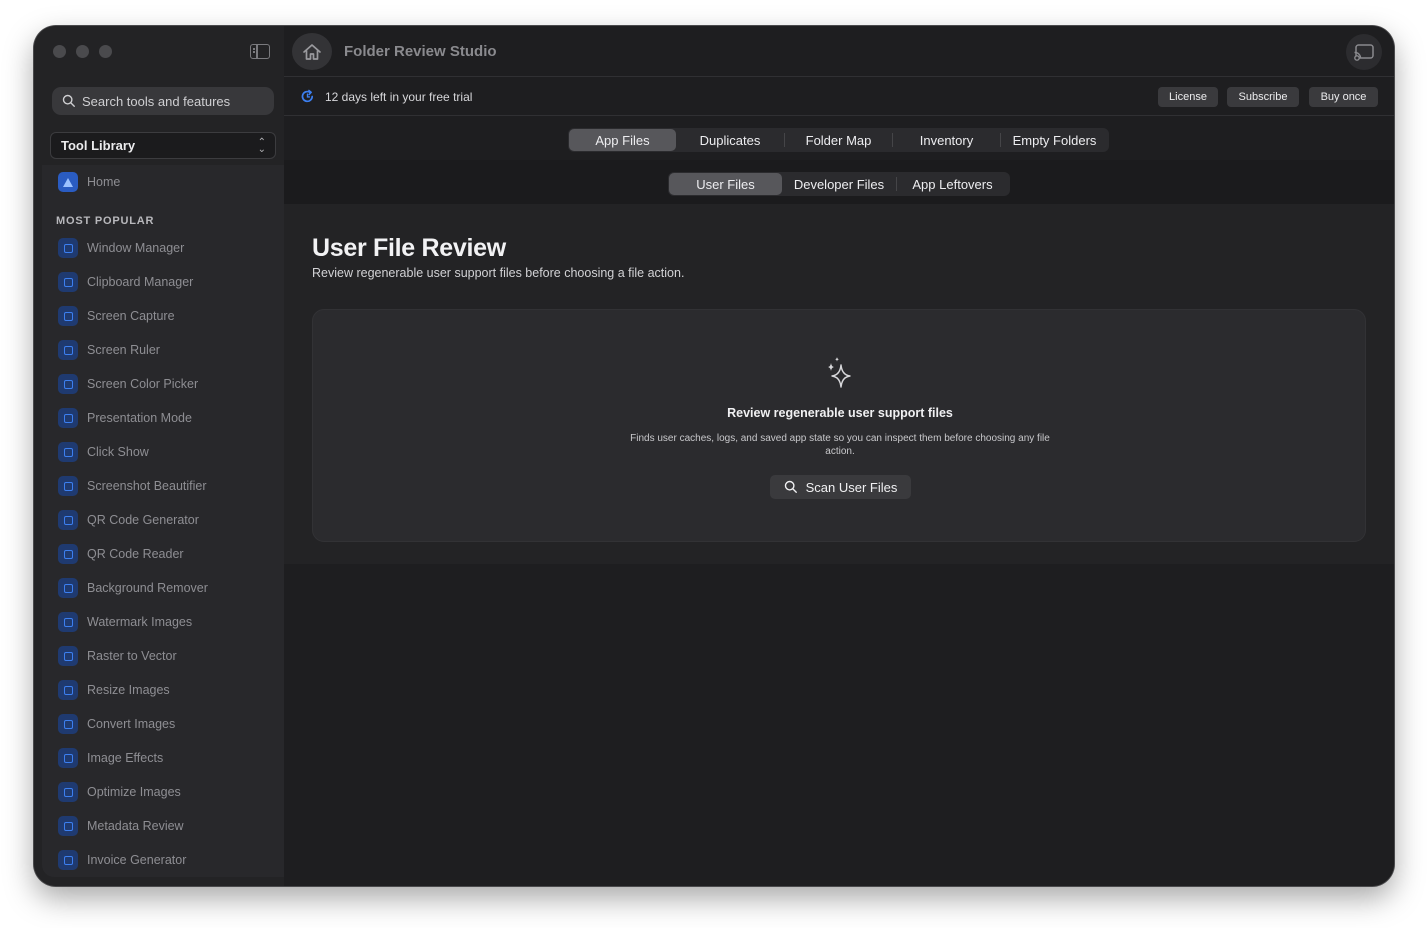 The image size is (1428, 928). Describe the element at coordinates (156, 101) in the screenshot. I see `search-placeholder: Search tools and features` at that location.